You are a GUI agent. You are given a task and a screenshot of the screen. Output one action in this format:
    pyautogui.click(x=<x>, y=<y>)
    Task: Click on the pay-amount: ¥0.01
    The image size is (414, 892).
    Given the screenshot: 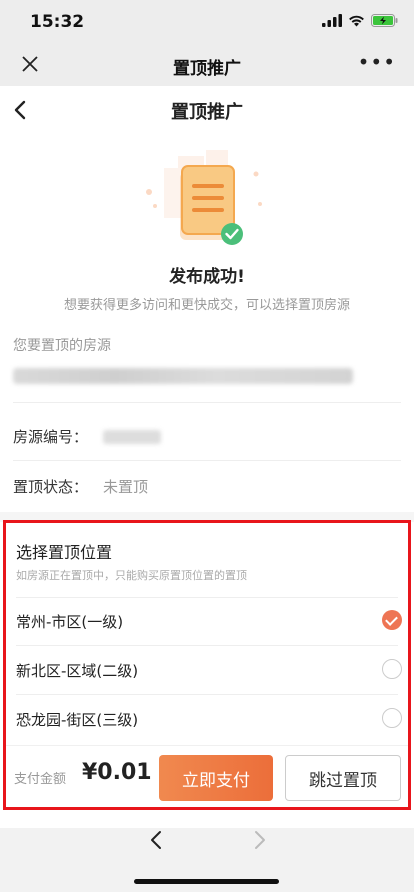 What is the action you would take?
    pyautogui.click(x=117, y=772)
    